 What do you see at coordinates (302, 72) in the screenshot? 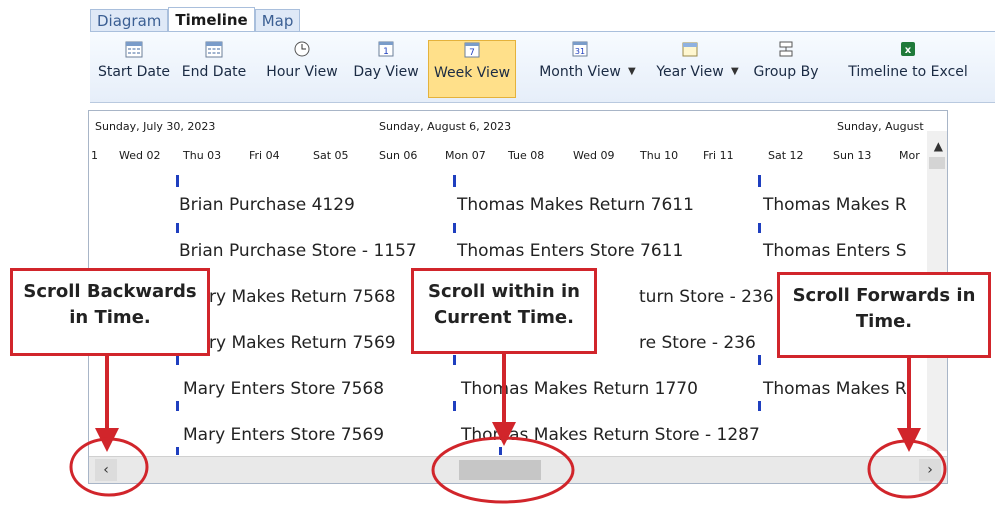
I see `hour-view-label: Hour View` at bounding box center [302, 72].